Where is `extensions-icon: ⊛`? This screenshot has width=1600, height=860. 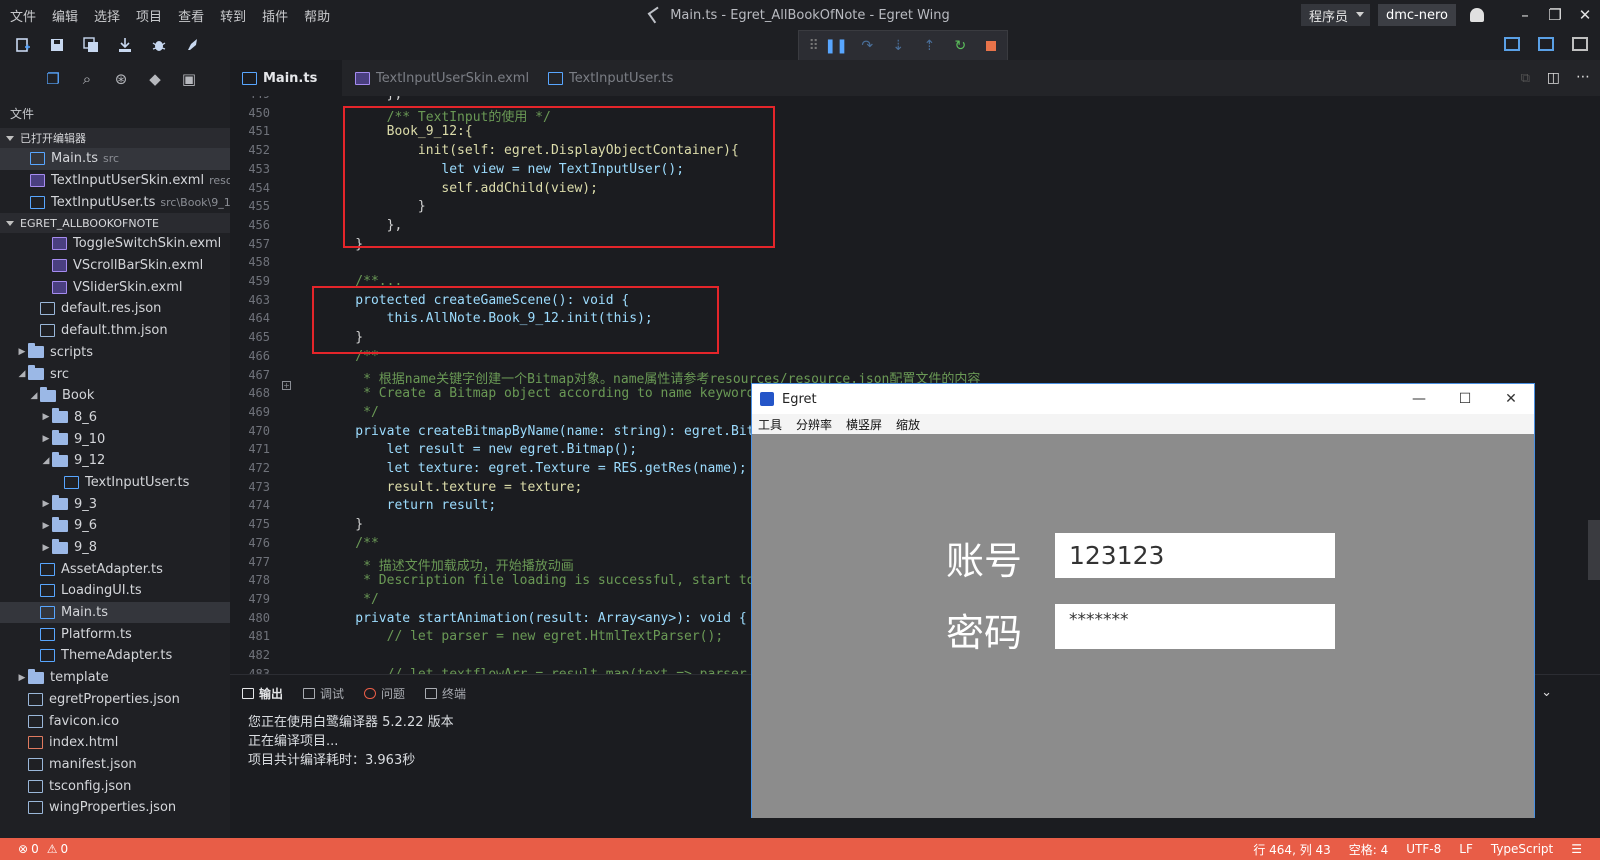
extensions-icon: ⊛ is located at coordinates (121, 79).